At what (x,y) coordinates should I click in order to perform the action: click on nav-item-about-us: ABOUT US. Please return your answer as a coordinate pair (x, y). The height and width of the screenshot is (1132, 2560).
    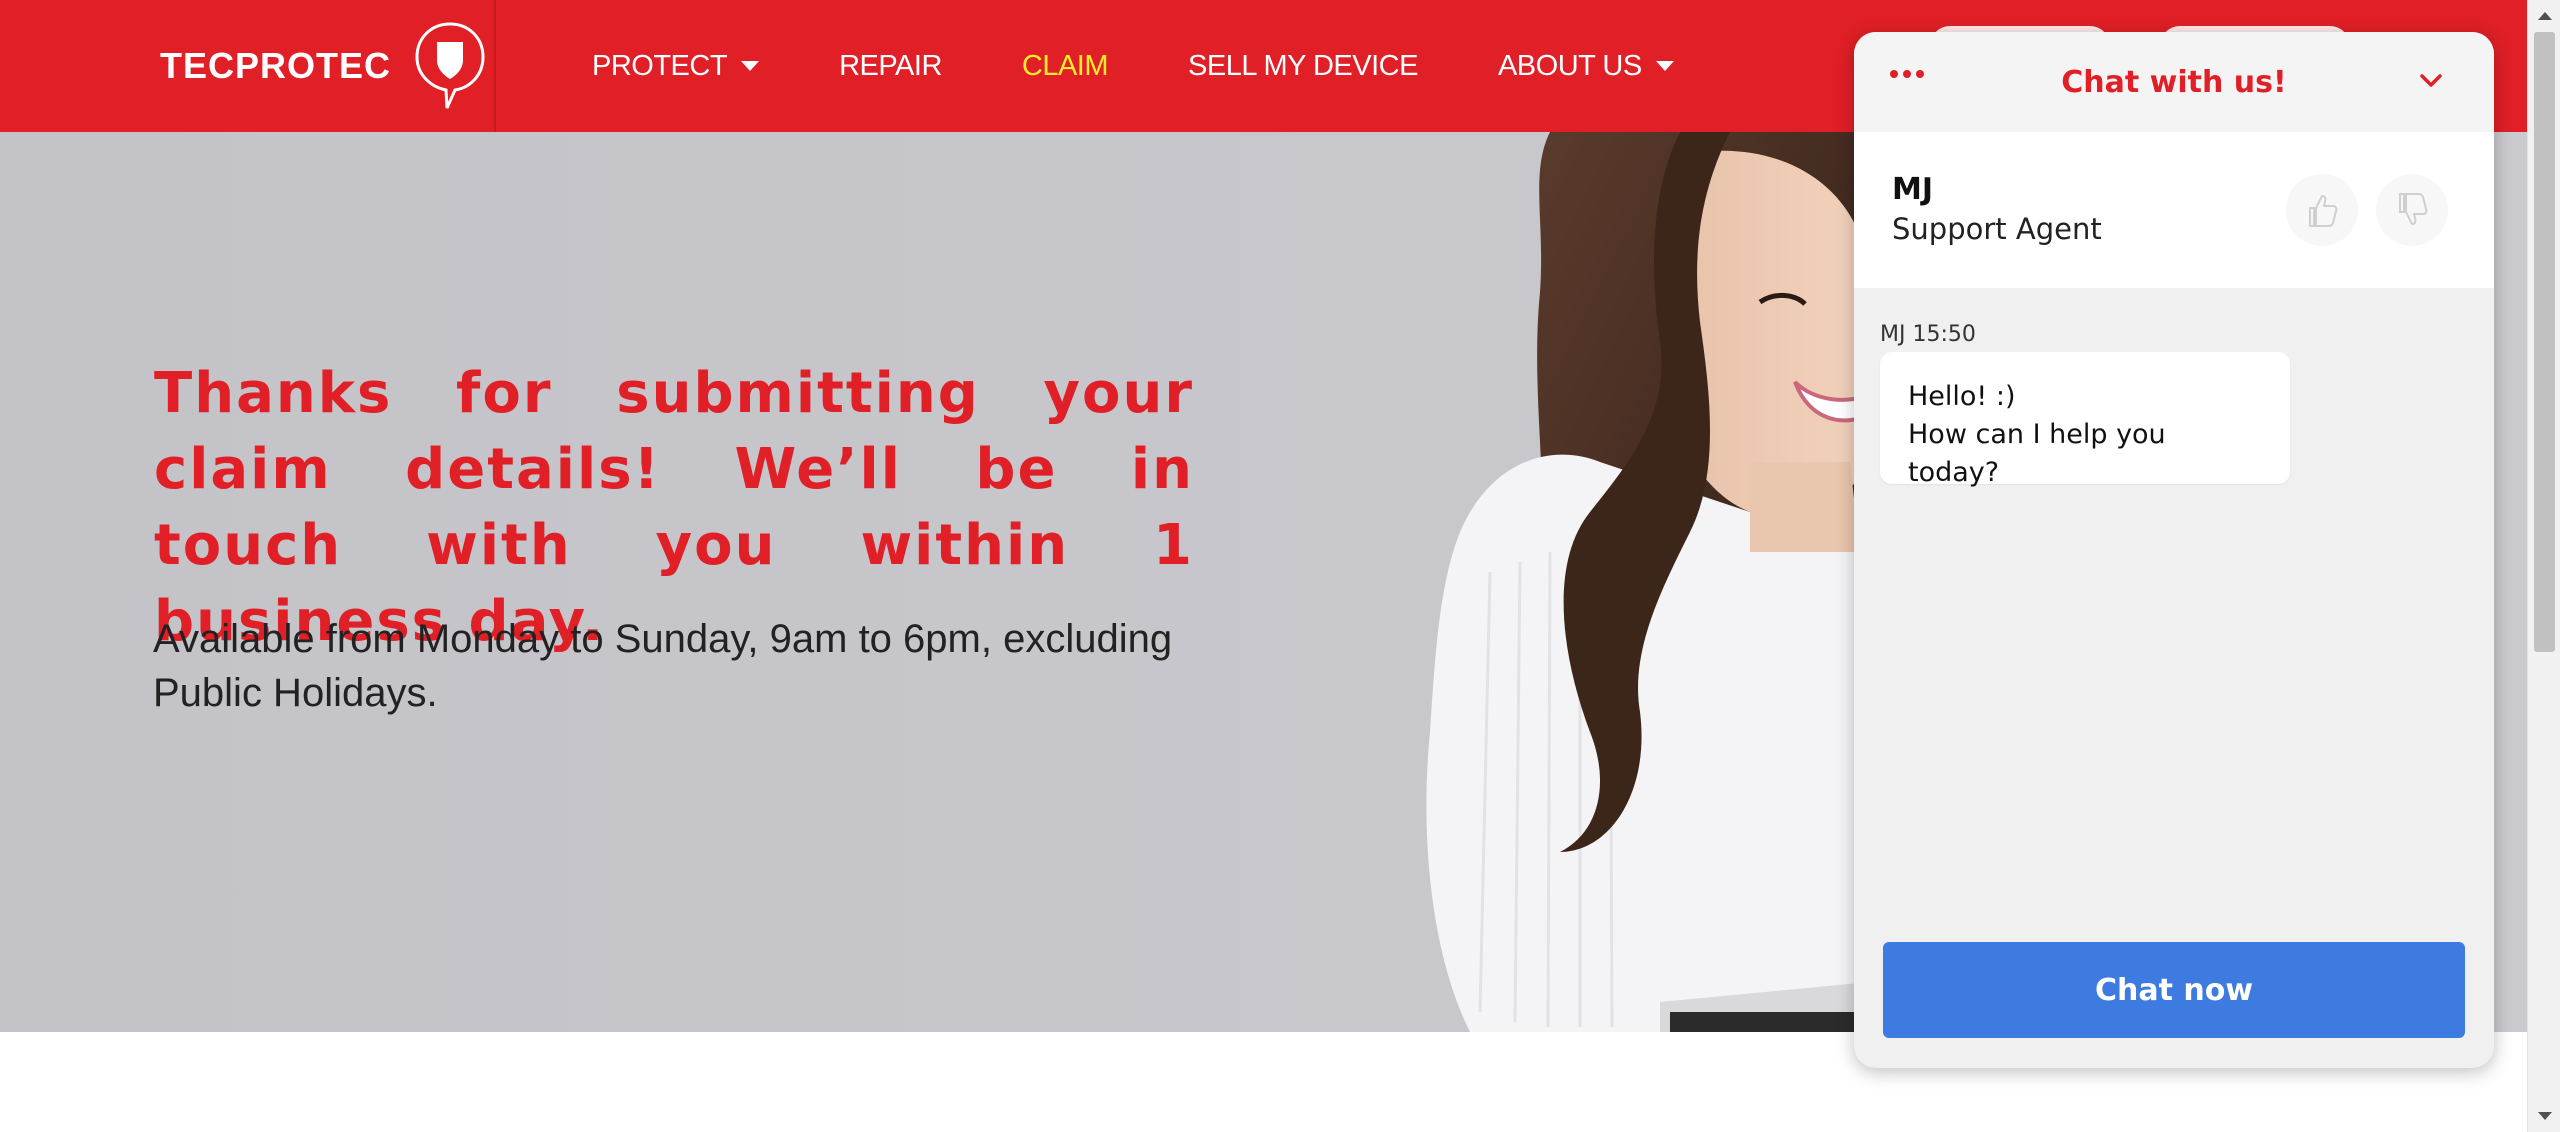
    Looking at the image, I should click on (1586, 66).